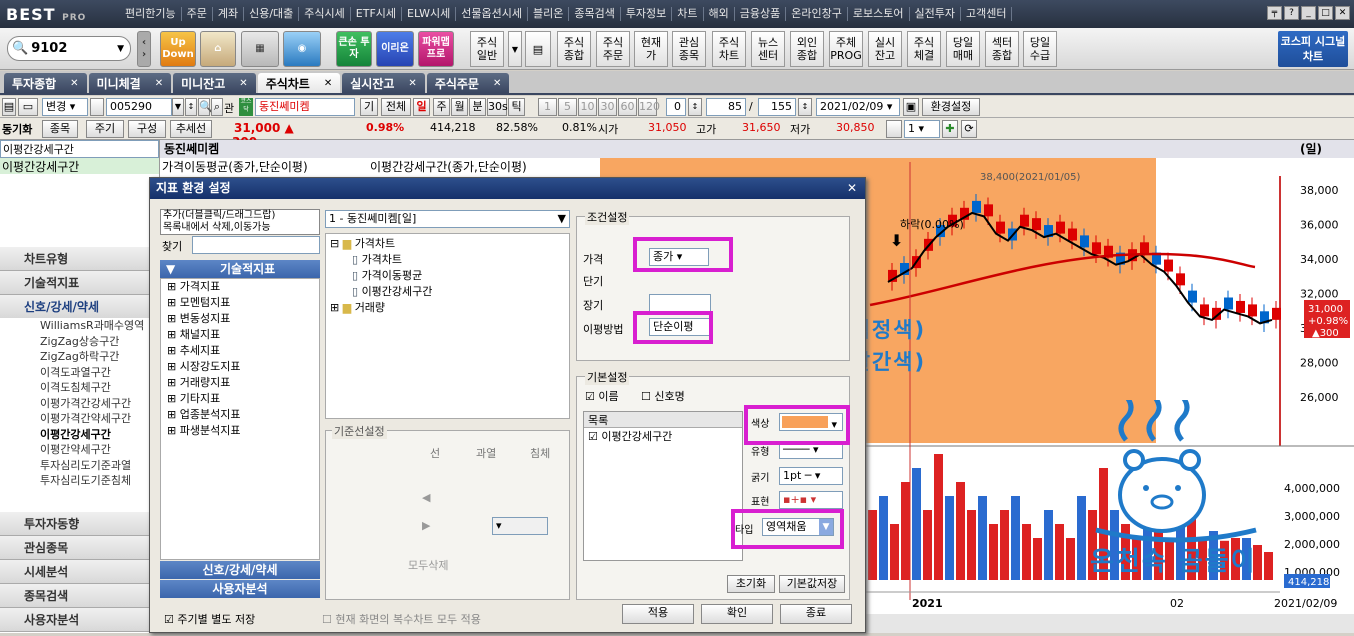 This screenshot has width=1354, height=636. I want to click on mode-select: 변경 ▾, so click(65, 107).